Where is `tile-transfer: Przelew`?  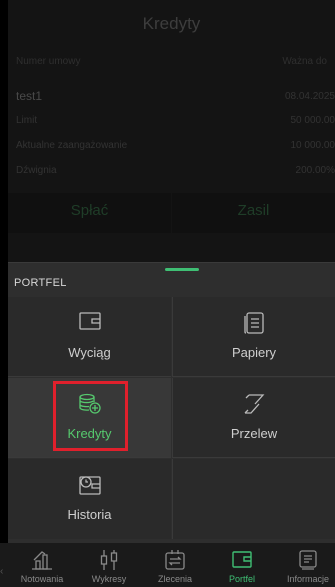 tile-transfer: Przelew is located at coordinates (253, 418).